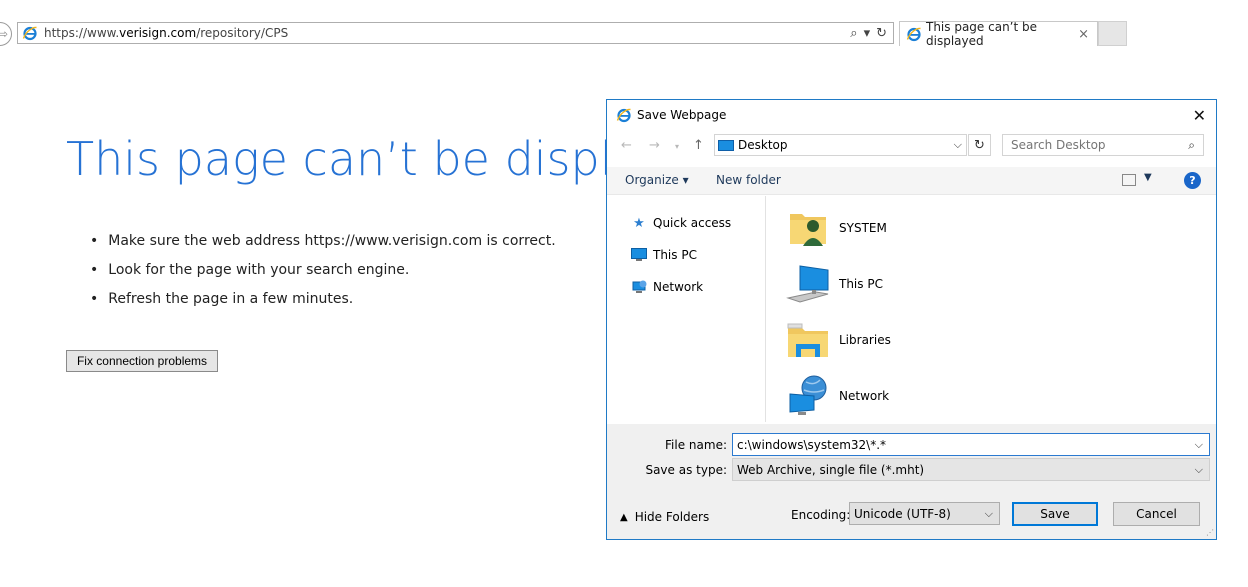 The height and width of the screenshot is (587, 1248). What do you see at coordinates (657, 180) in the screenshot?
I see `organize-button: Organize ▾` at bounding box center [657, 180].